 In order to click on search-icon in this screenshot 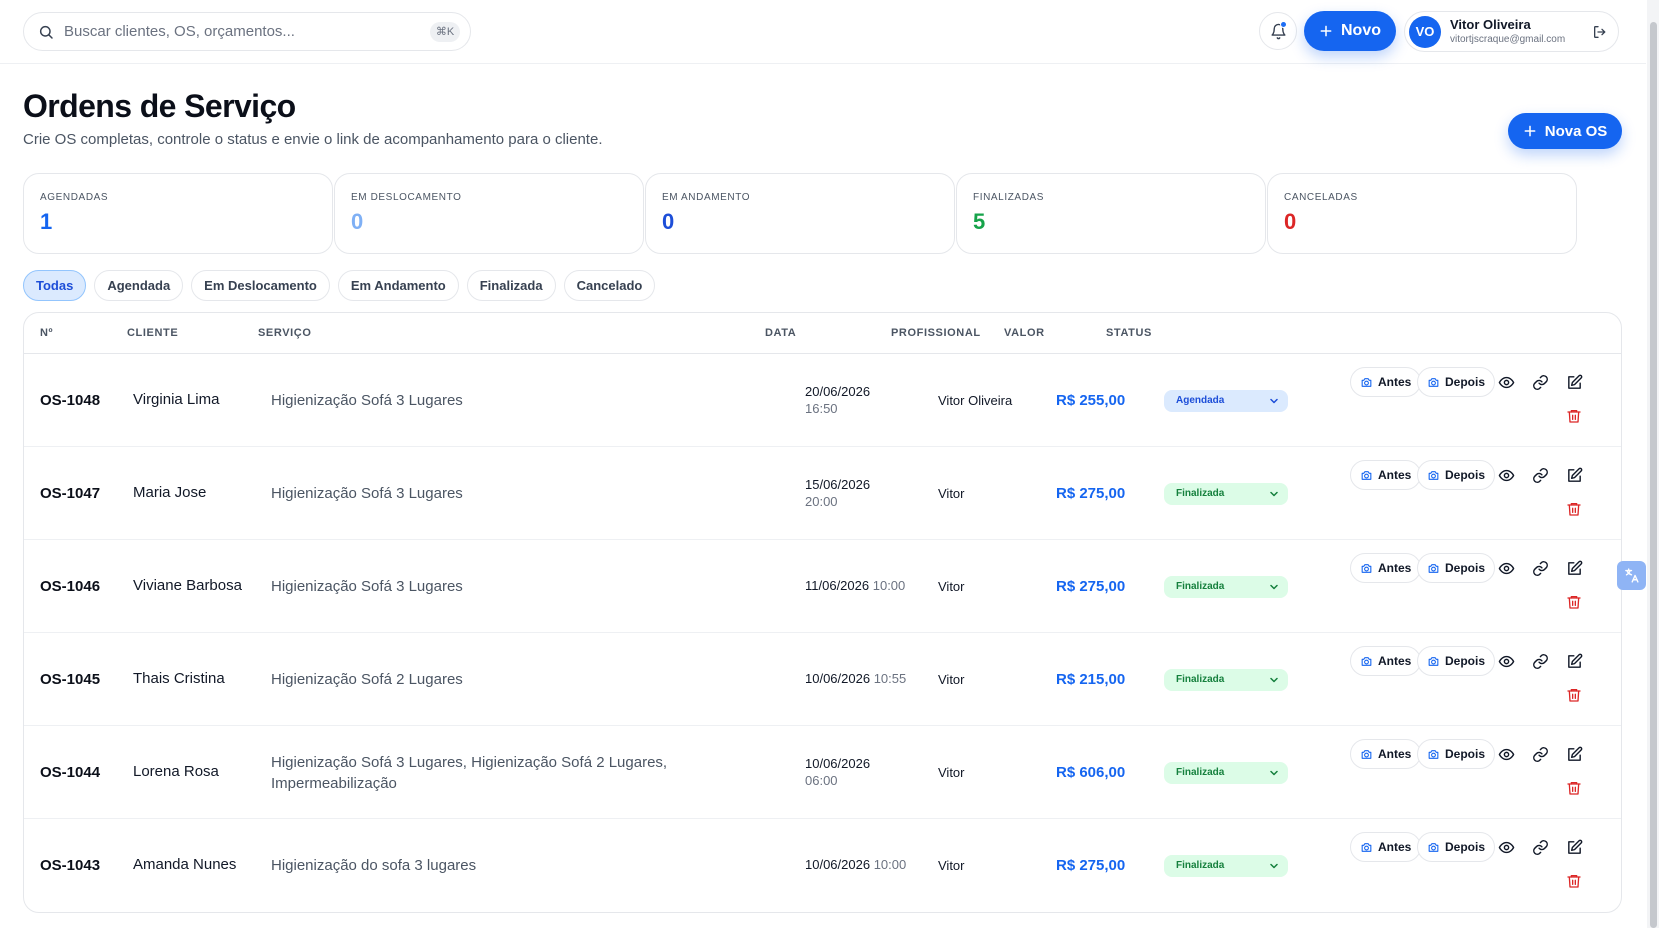, I will do `click(46, 32)`.